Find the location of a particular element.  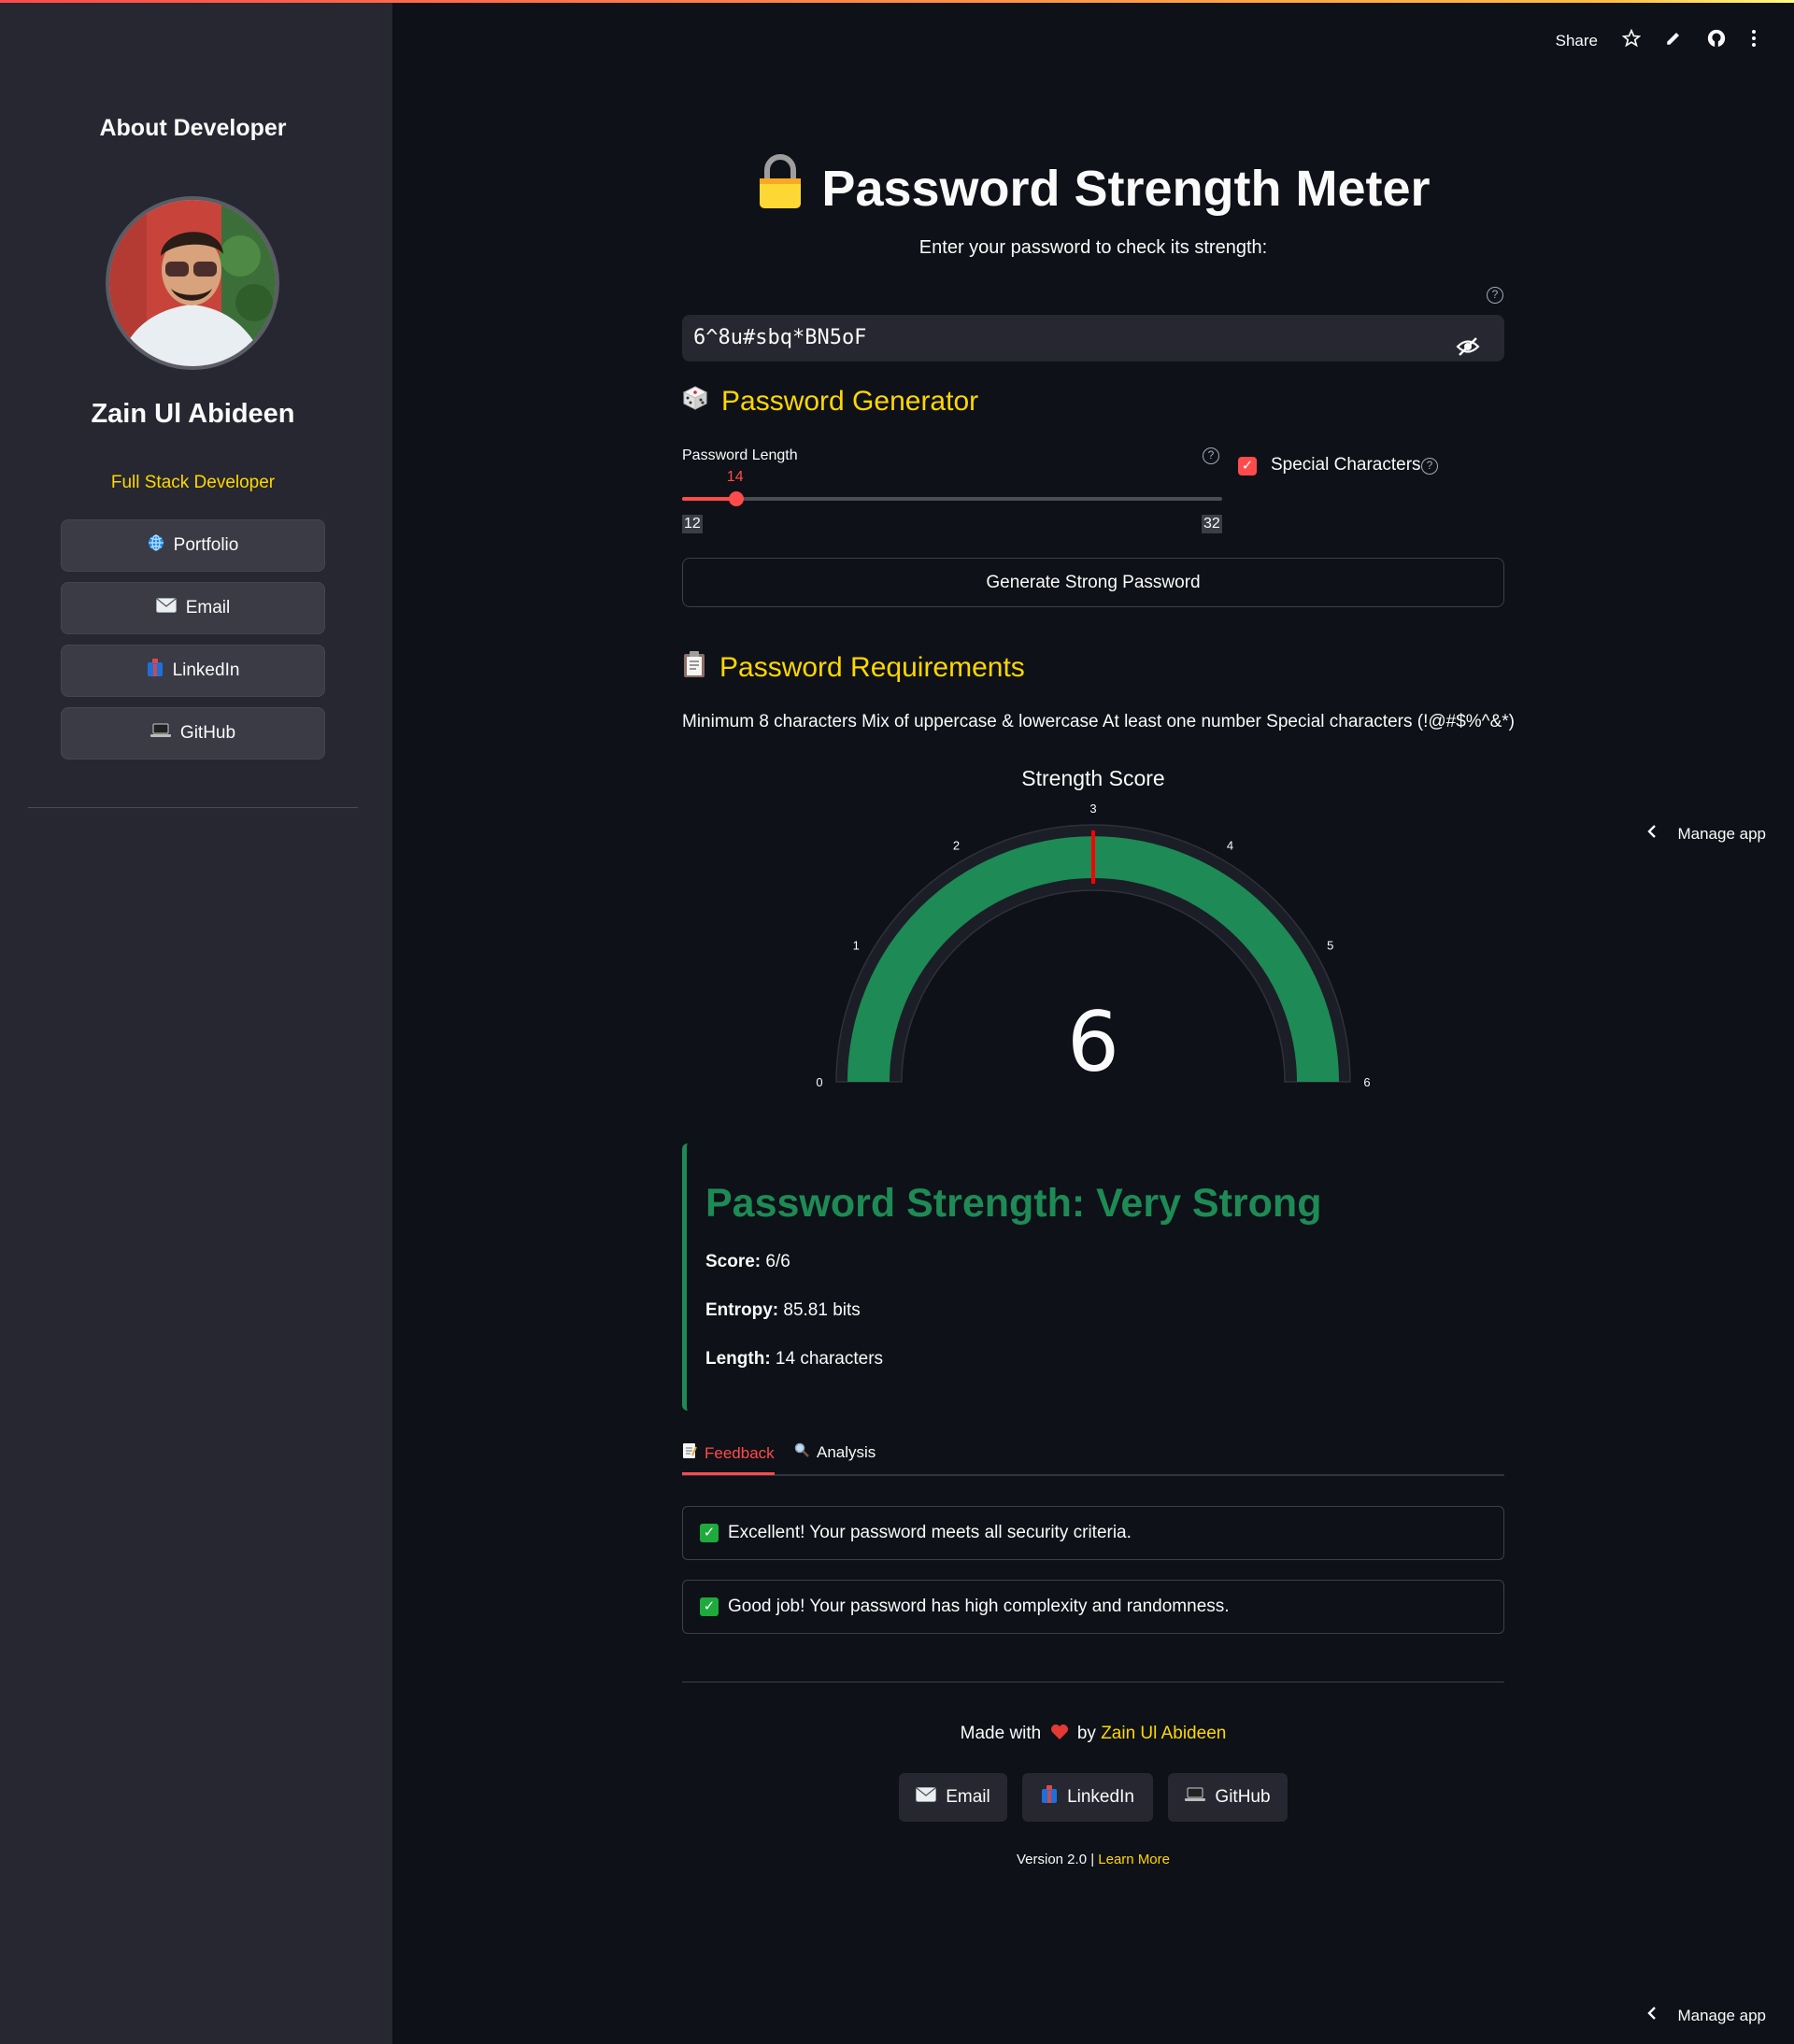

gauge-title: Strength Score is located at coordinates (1093, 778).